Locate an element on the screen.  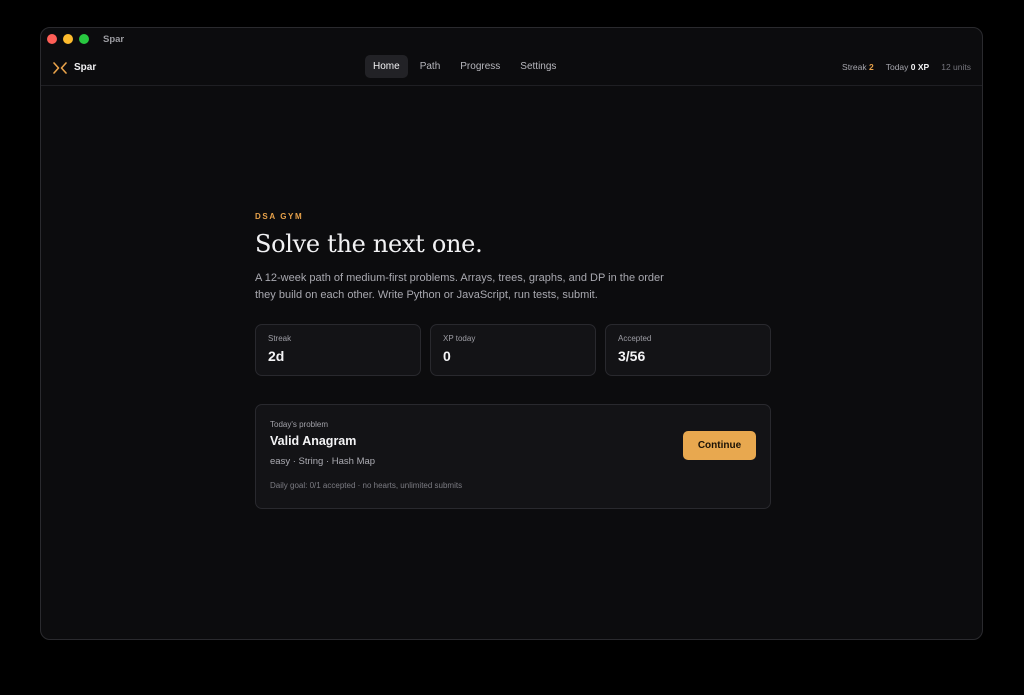
page-title: Solve the next one. is located at coordinates (369, 244).